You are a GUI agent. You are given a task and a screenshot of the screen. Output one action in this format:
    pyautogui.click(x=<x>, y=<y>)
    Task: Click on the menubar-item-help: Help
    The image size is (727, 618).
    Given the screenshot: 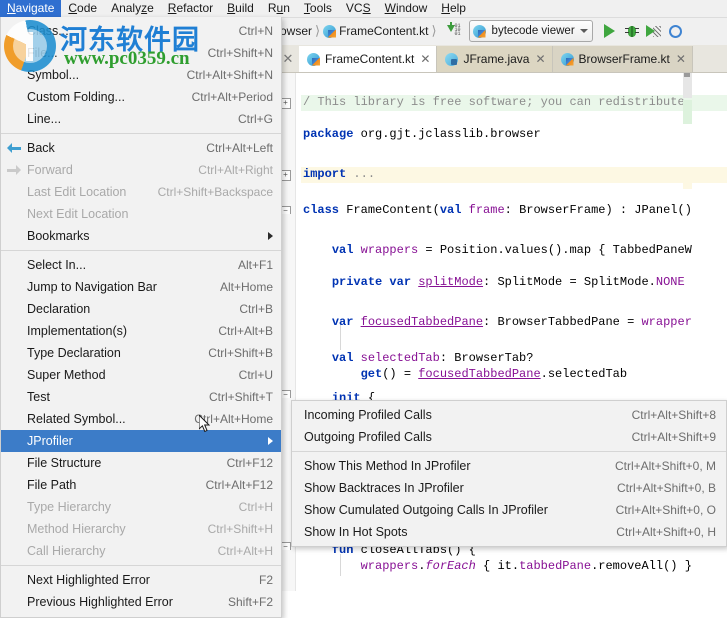 What is the action you would take?
    pyautogui.click(x=453, y=8)
    